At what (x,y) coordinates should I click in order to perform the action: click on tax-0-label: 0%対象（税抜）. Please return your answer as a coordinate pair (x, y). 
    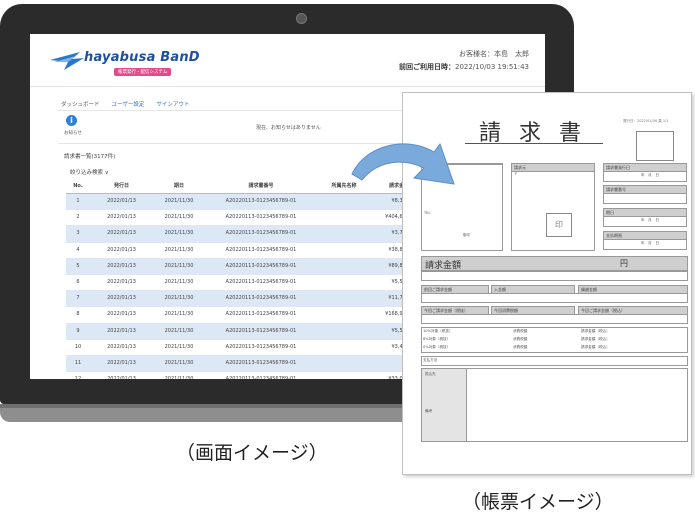
    Looking at the image, I should click on (437, 347).